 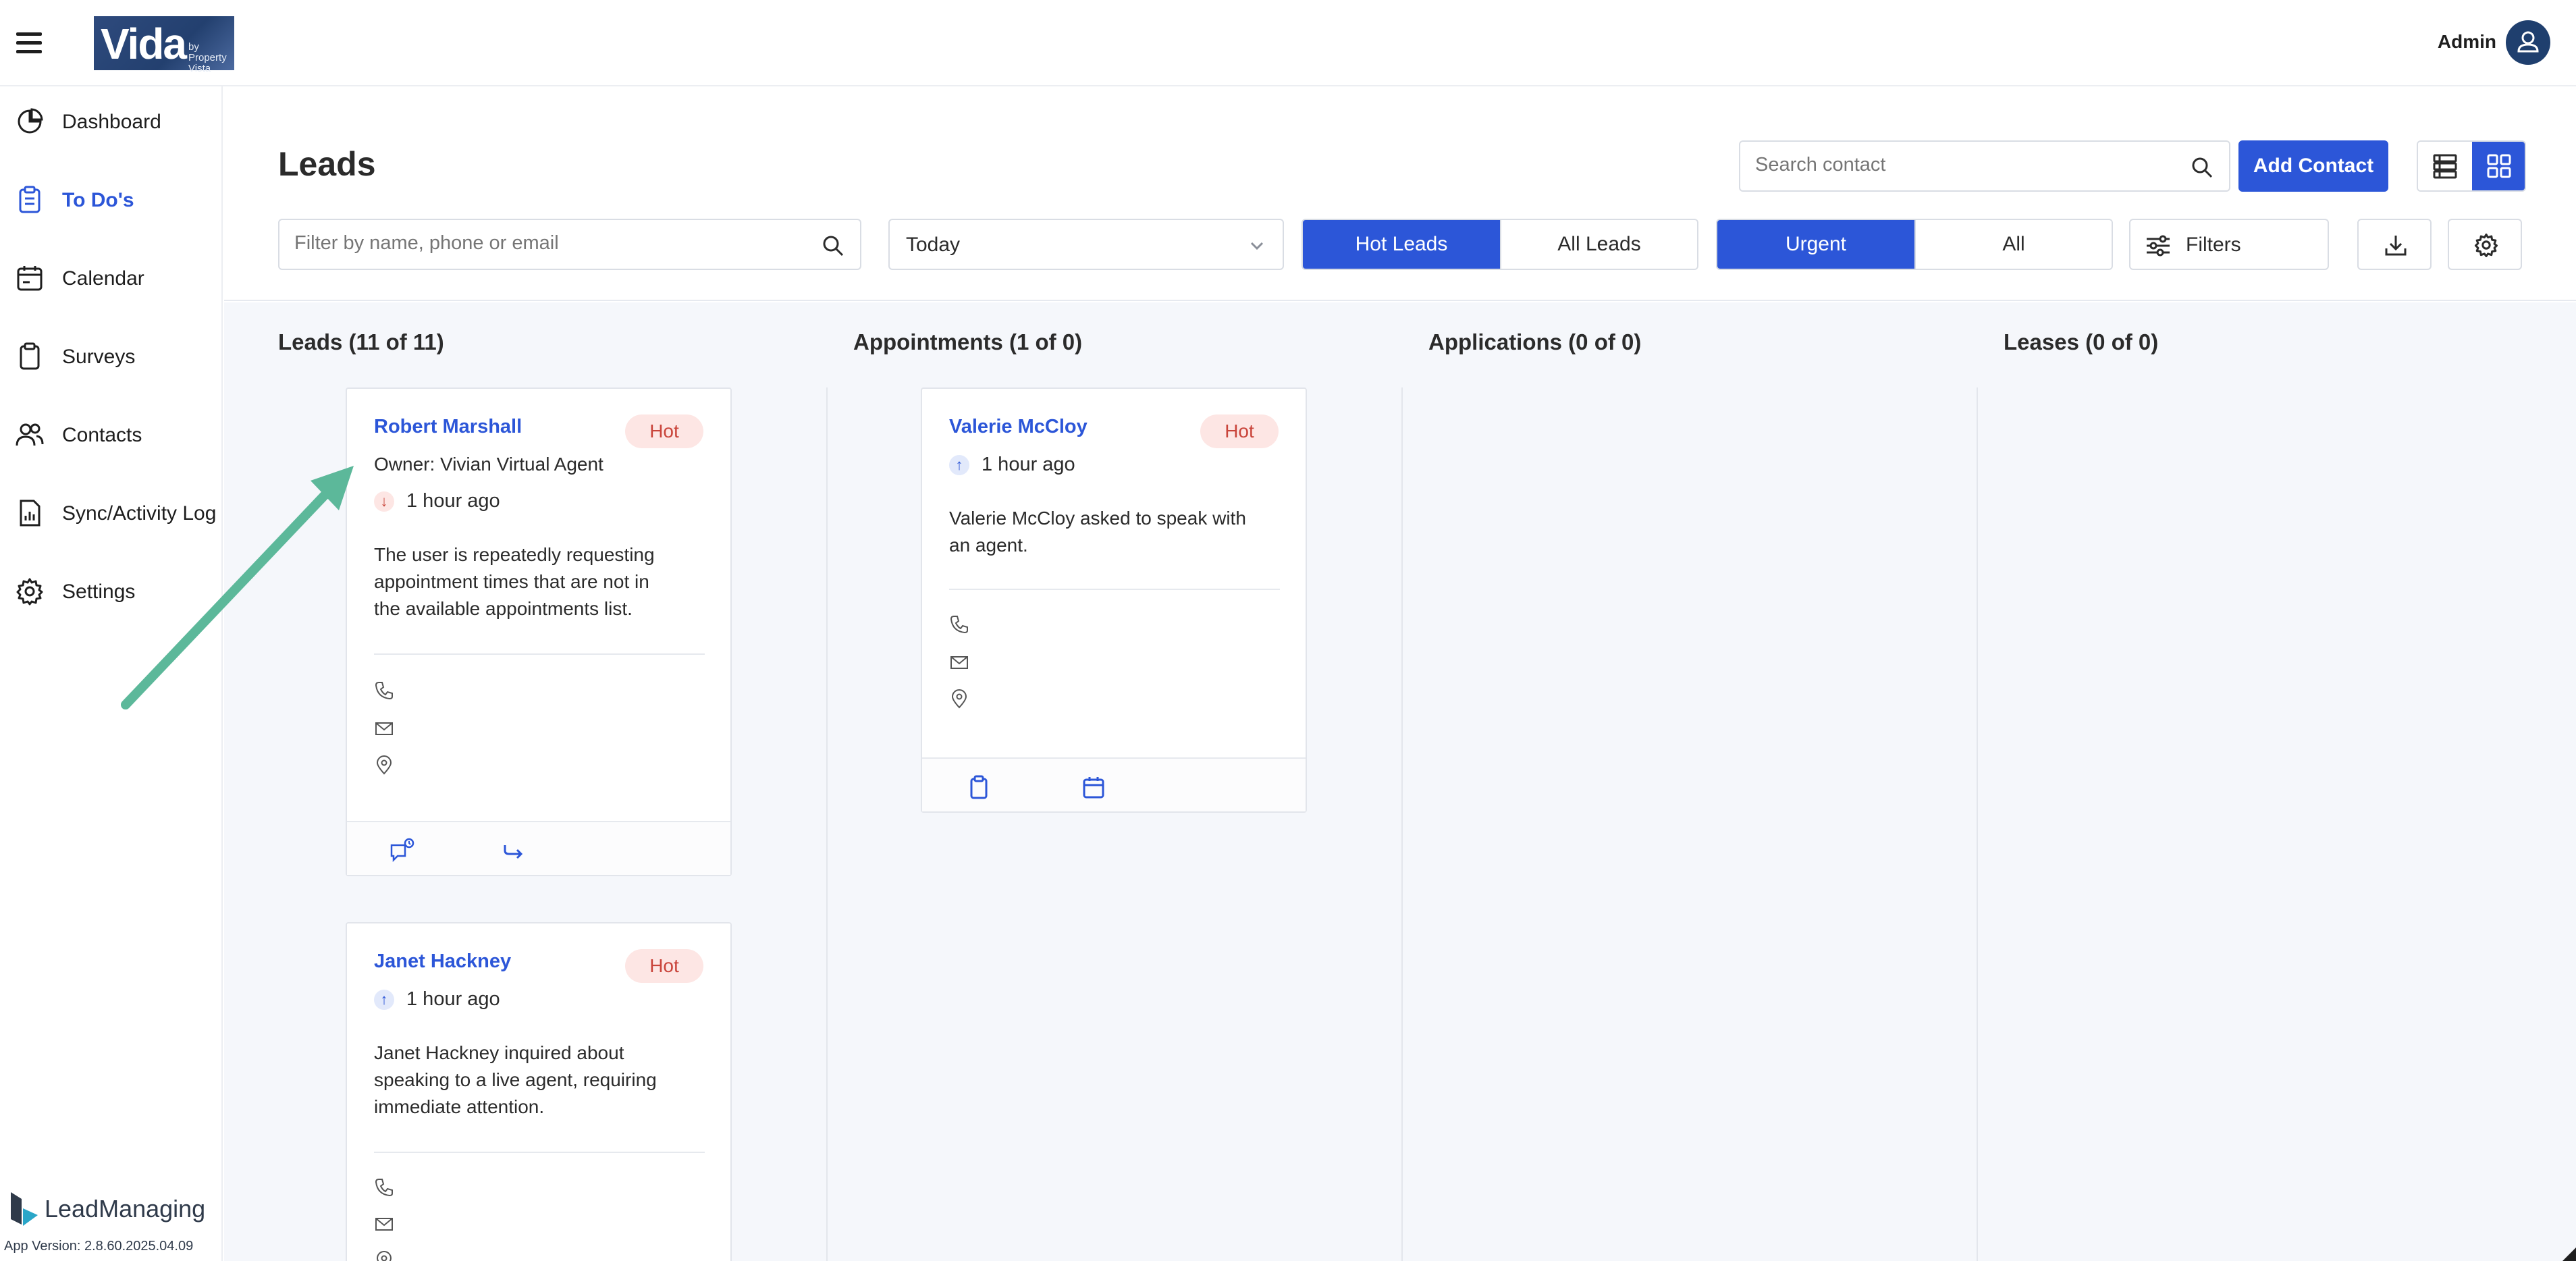 I want to click on date-range-select: Today, so click(x=1086, y=244).